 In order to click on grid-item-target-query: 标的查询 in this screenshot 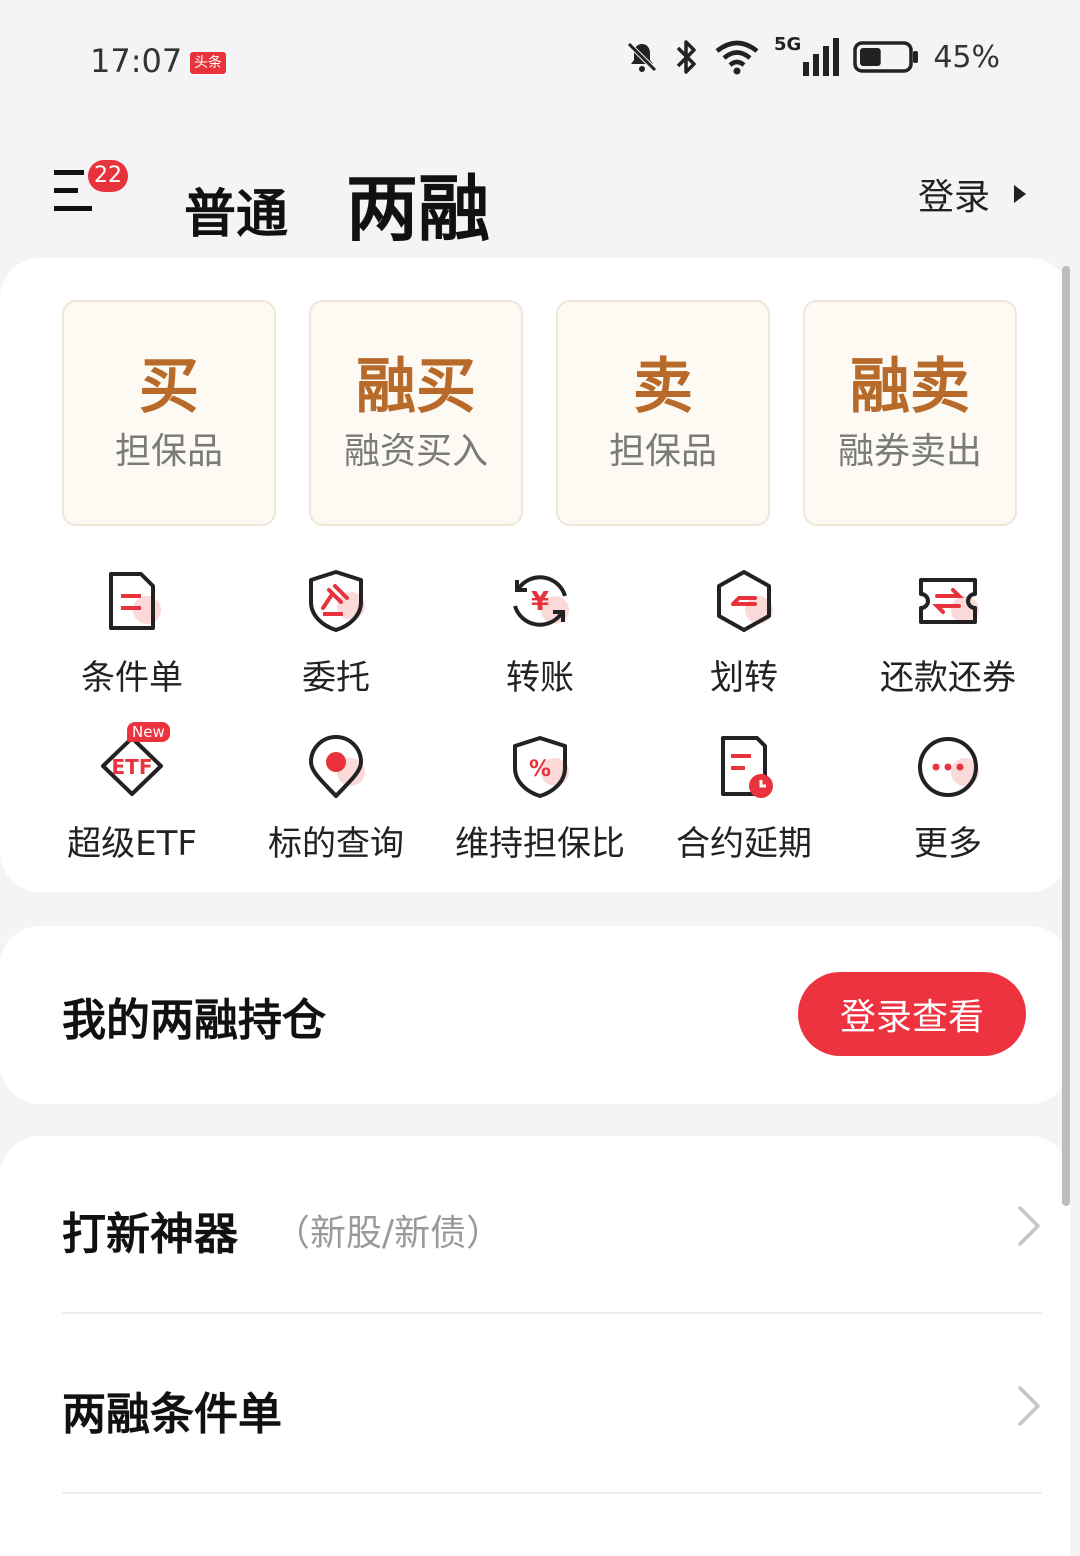, I will do `click(336, 798)`.